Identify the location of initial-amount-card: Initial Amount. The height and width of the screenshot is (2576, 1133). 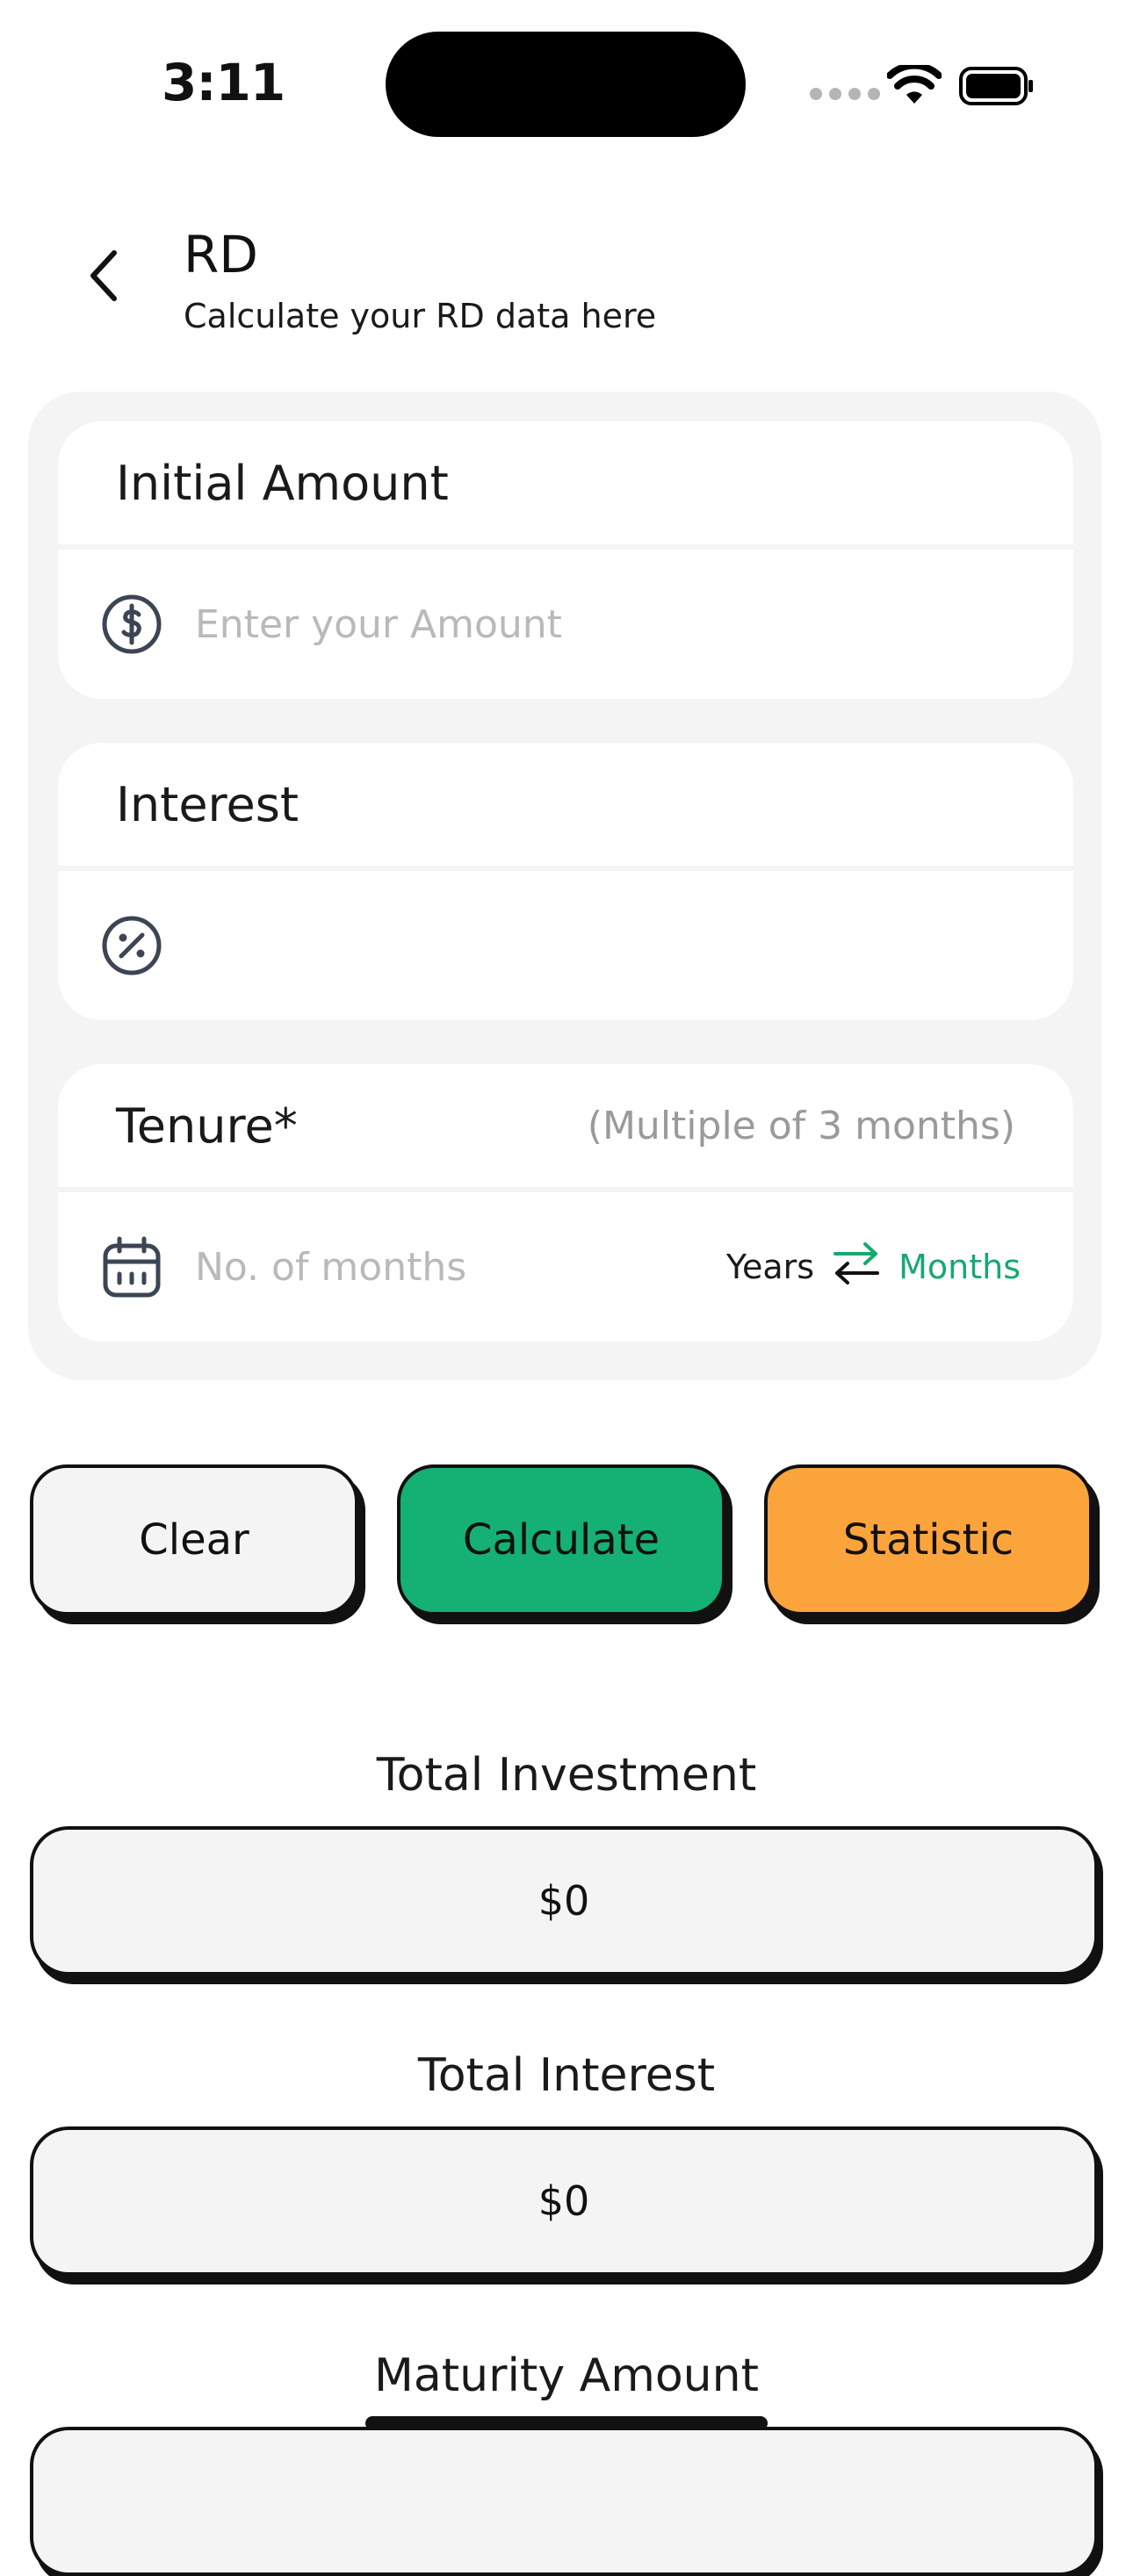
(566, 560).